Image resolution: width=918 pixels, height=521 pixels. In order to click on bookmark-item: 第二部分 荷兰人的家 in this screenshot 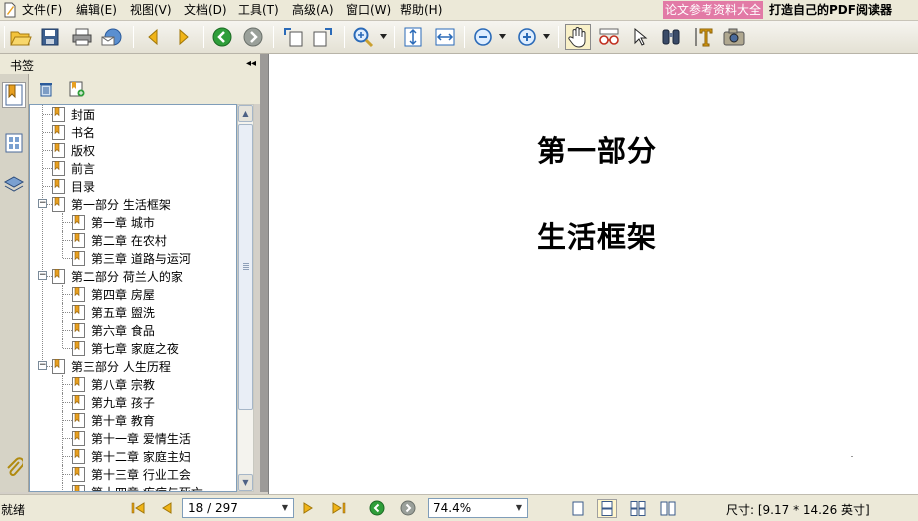, I will do `click(117, 276)`.